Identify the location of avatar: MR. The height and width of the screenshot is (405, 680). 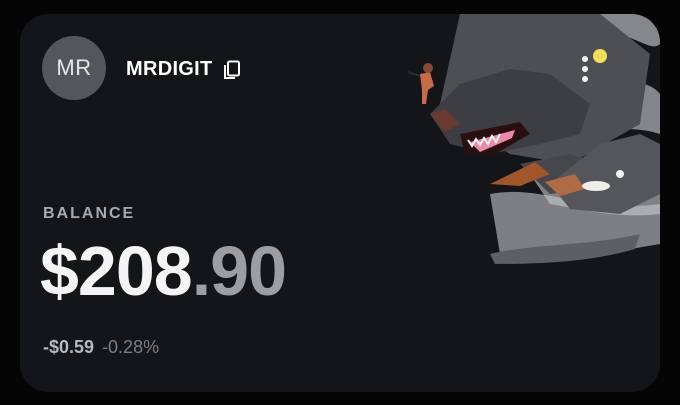
(74, 68).